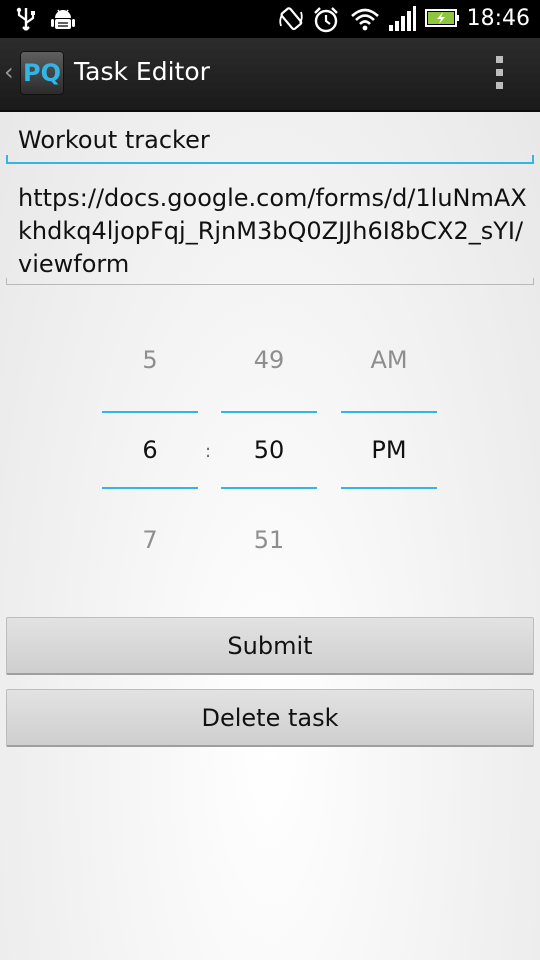 This screenshot has height=960, width=540. What do you see at coordinates (63, 19) in the screenshot?
I see `android-debug-icon` at bounding box center [63, 19].